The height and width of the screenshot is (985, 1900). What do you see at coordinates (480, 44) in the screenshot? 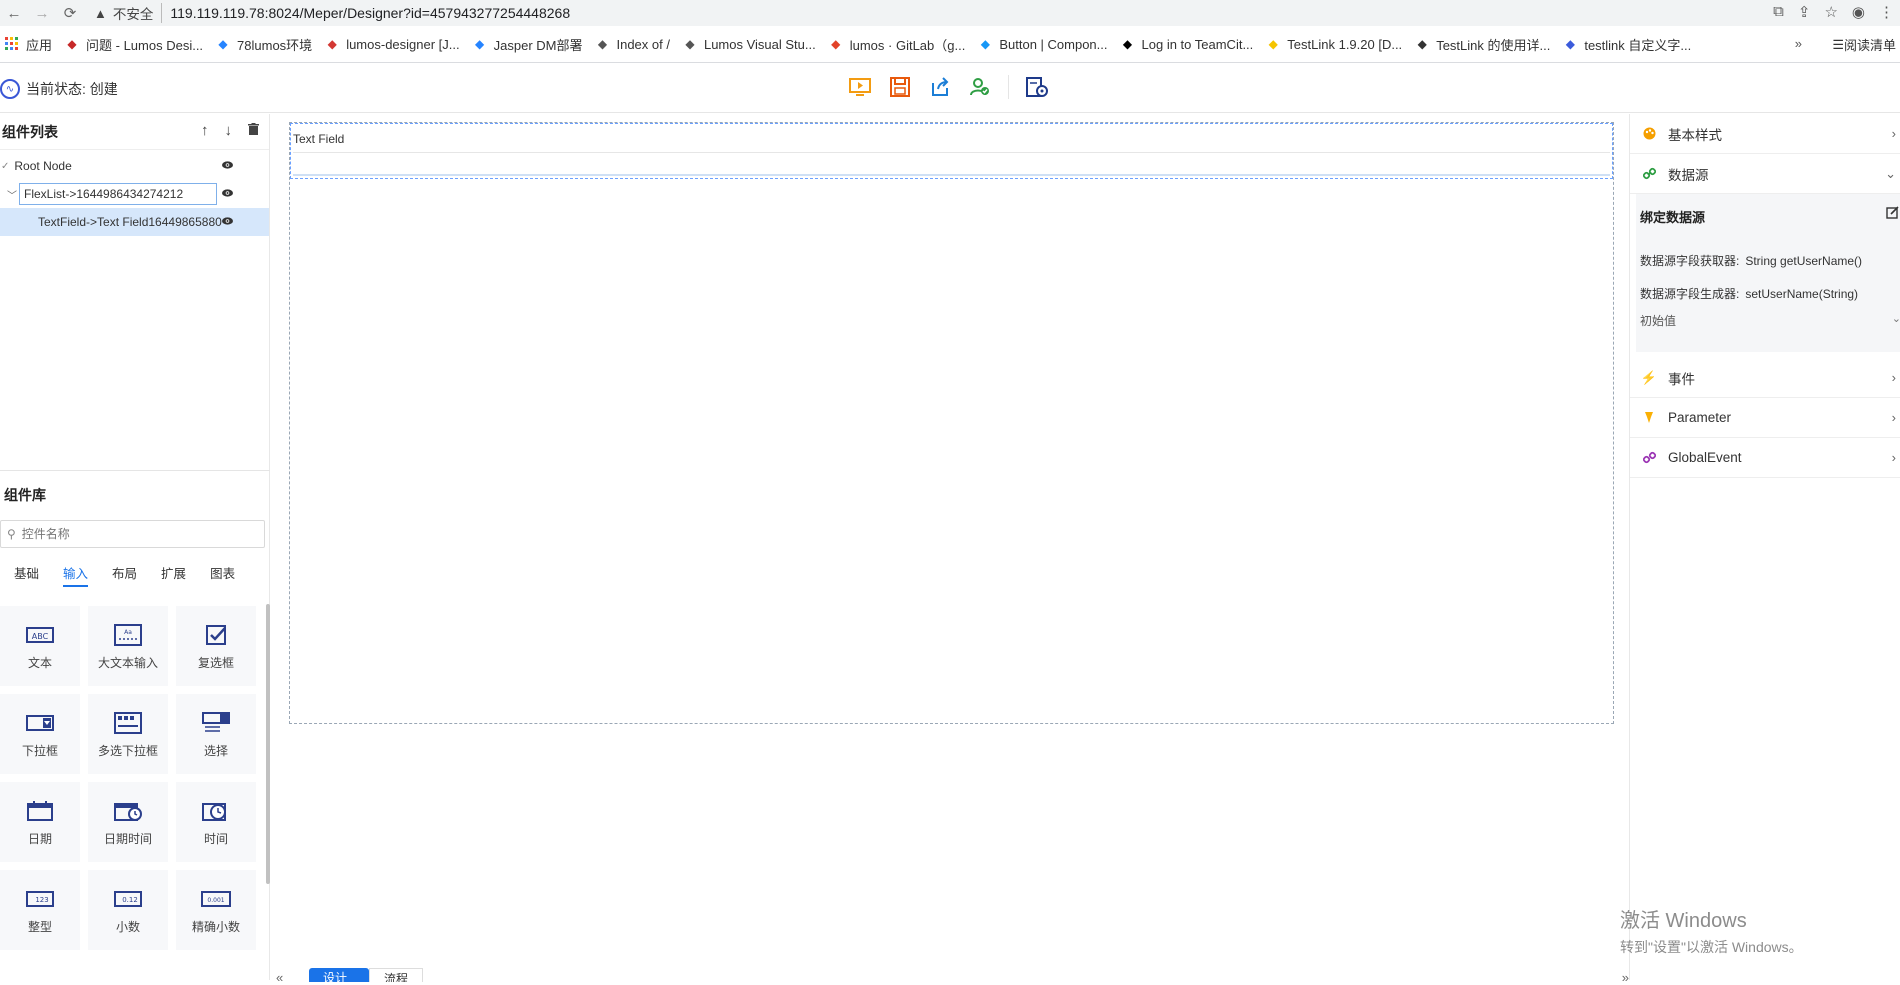
I see `jira-icon: ◆` at bounding box center [480, 44].